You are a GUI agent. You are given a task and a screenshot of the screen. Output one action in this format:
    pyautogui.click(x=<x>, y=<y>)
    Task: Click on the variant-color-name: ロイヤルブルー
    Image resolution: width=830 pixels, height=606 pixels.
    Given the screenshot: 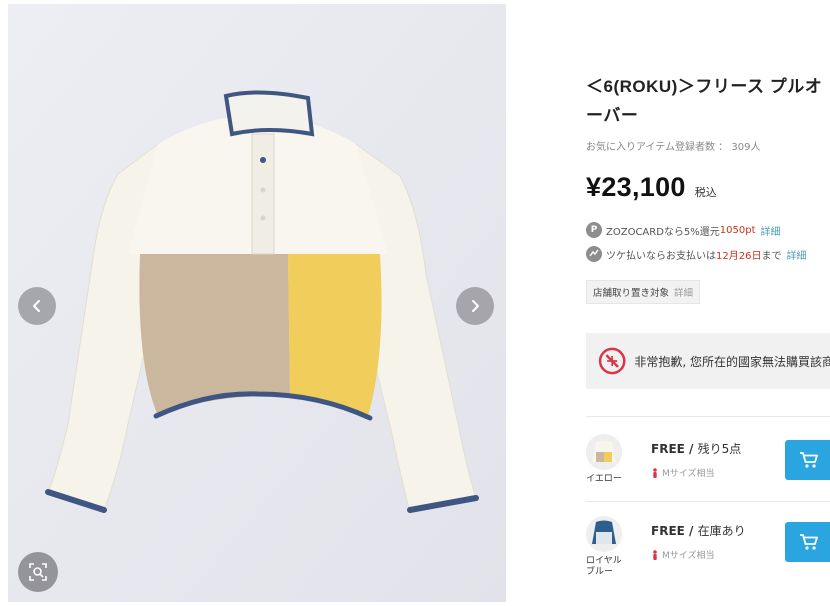 What is the action you would take?
    pyautogui.click(x=604, y=566)
    